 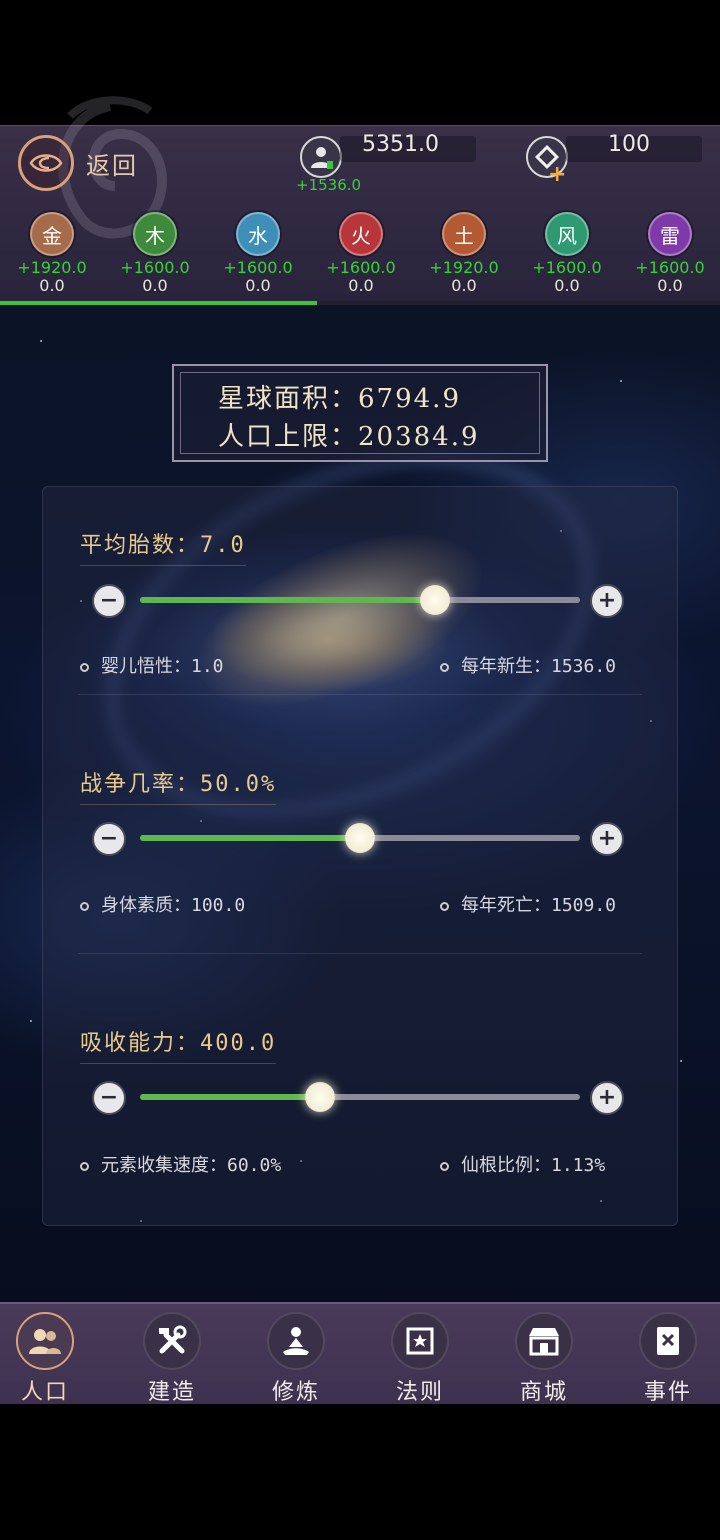 I want to click on nav-shop: 商城, so click(x=544, y=1359).